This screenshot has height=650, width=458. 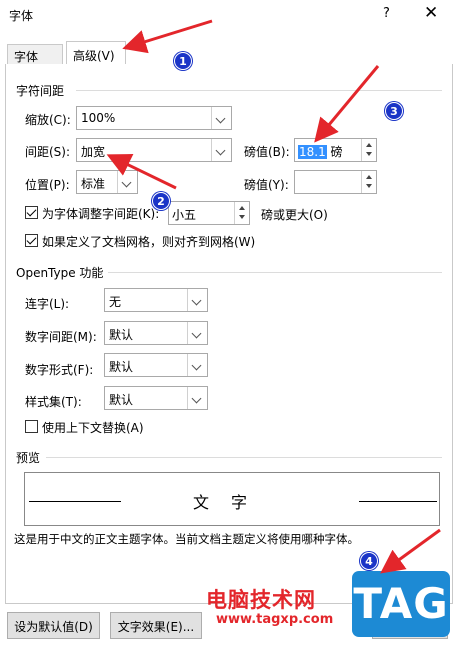 I want to click on ligatures-combo: 无, so click(x=156, y=300).